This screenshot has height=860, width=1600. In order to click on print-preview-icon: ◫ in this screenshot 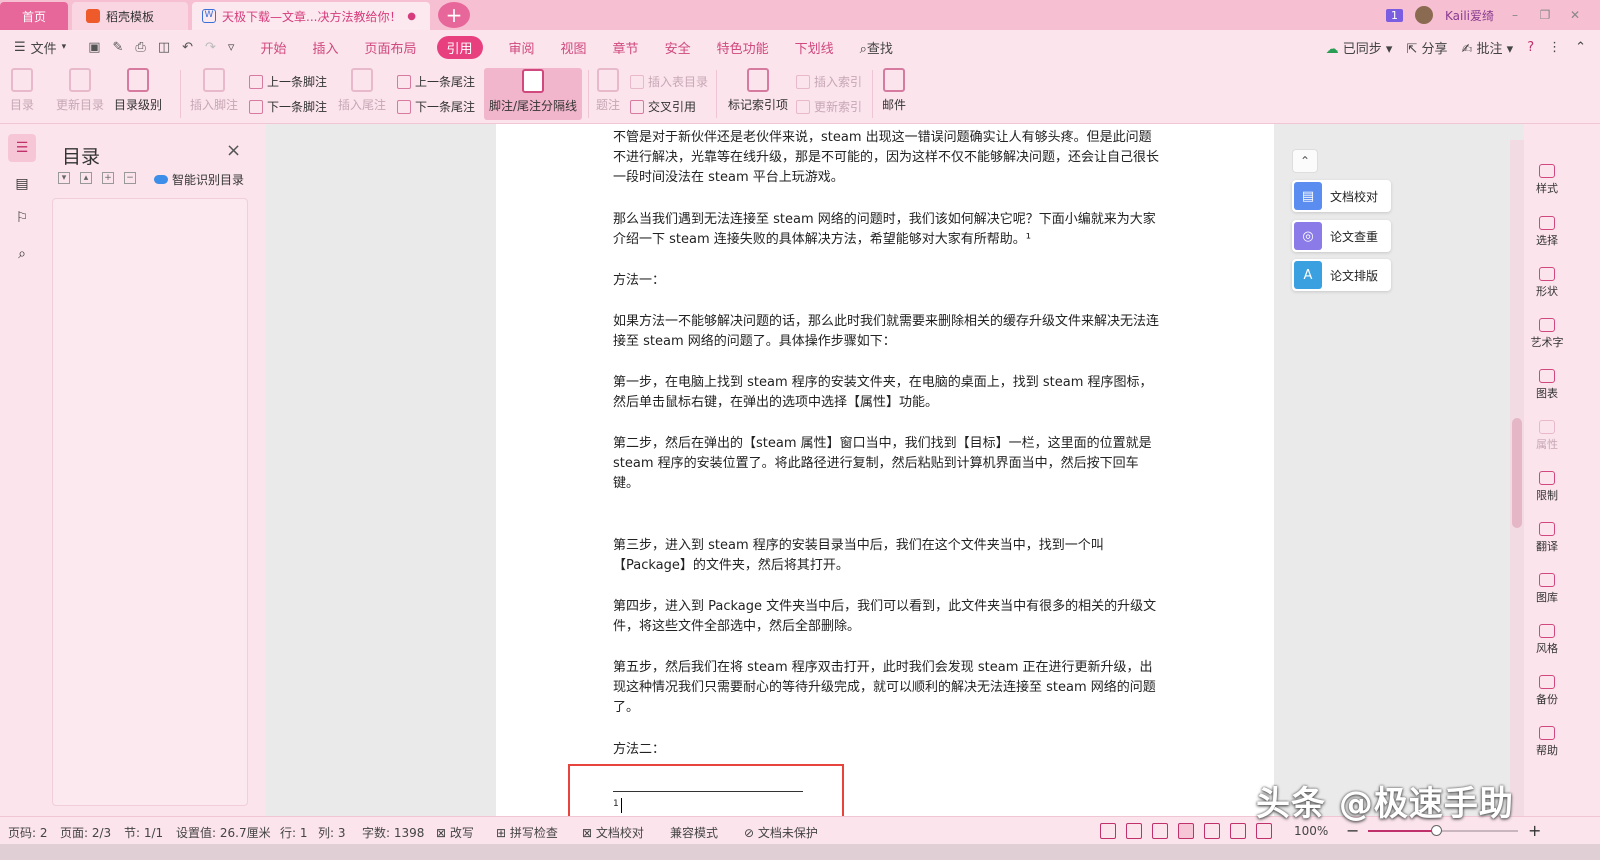, I will do `click(164, 47)`.